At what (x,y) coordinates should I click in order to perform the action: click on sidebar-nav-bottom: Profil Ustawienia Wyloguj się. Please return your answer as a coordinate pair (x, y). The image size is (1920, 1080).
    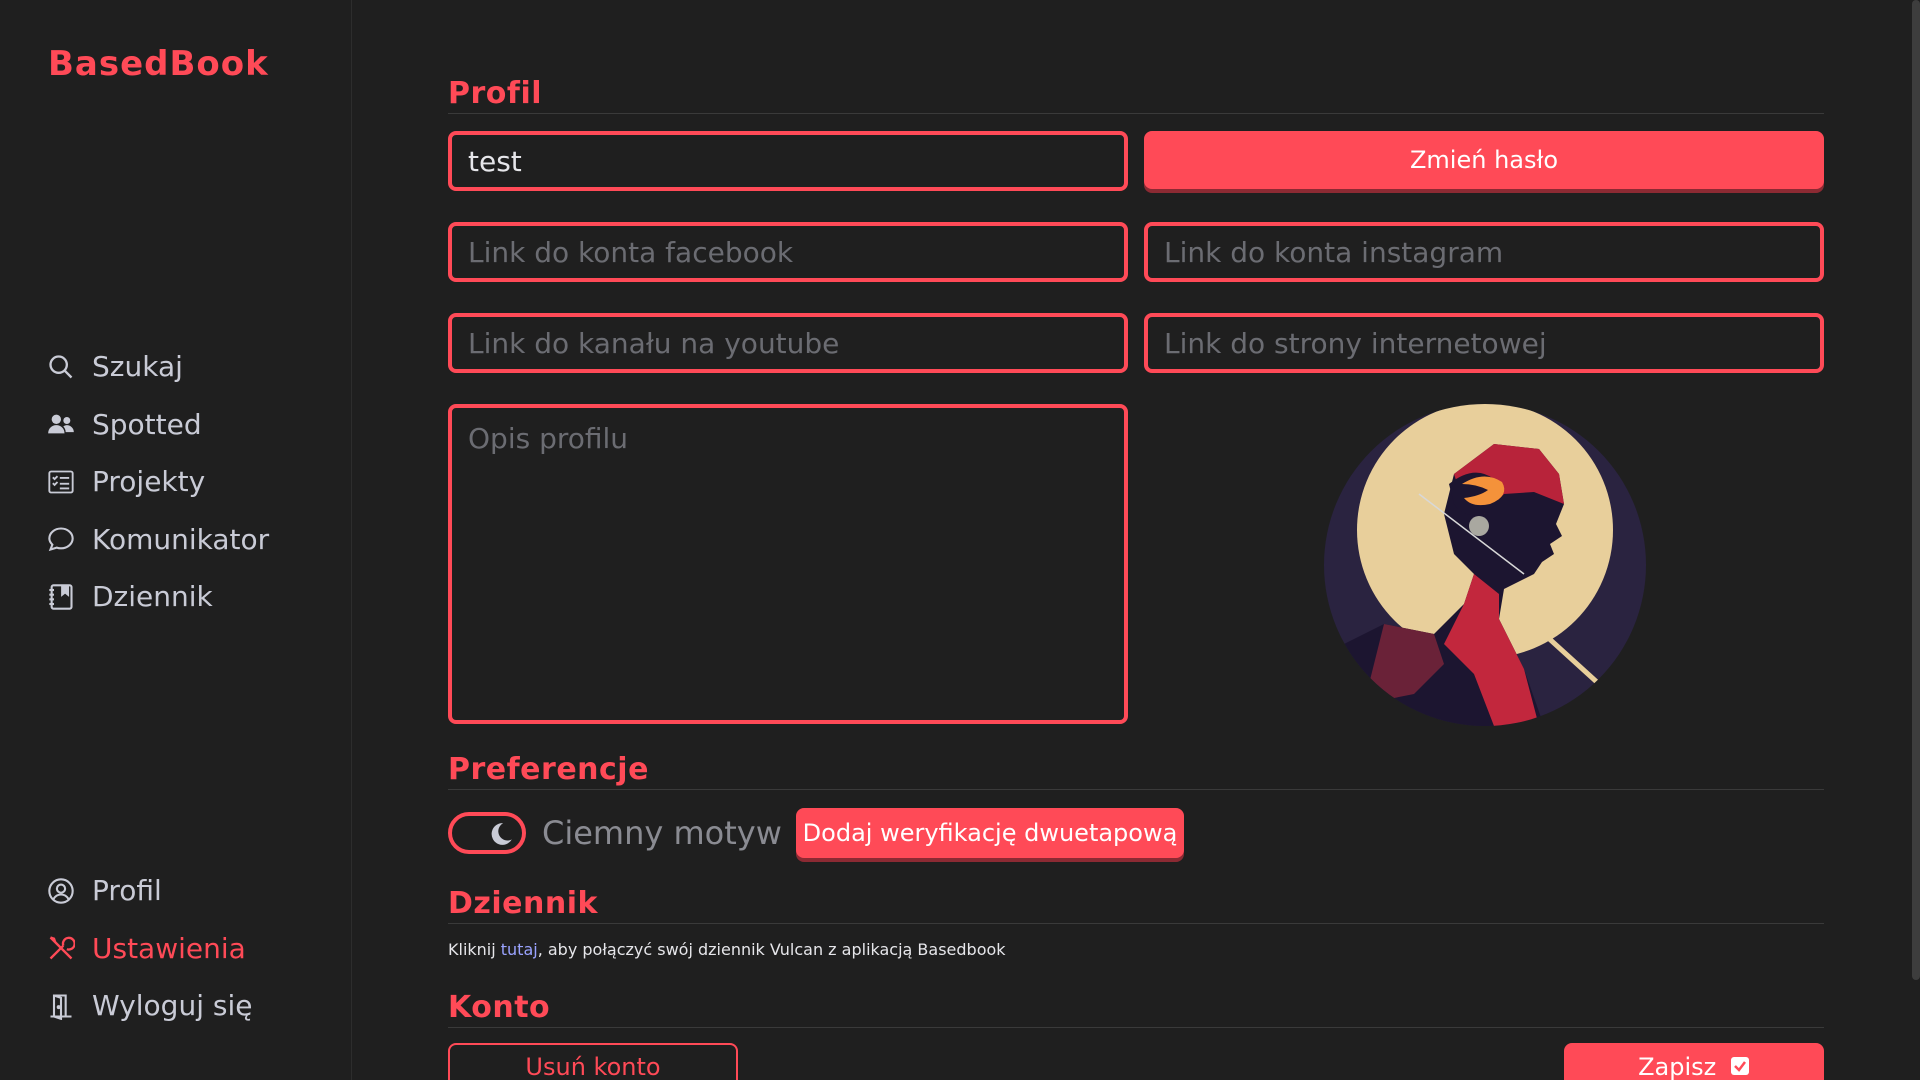
    Looking at the image, I should click on (149, 948).